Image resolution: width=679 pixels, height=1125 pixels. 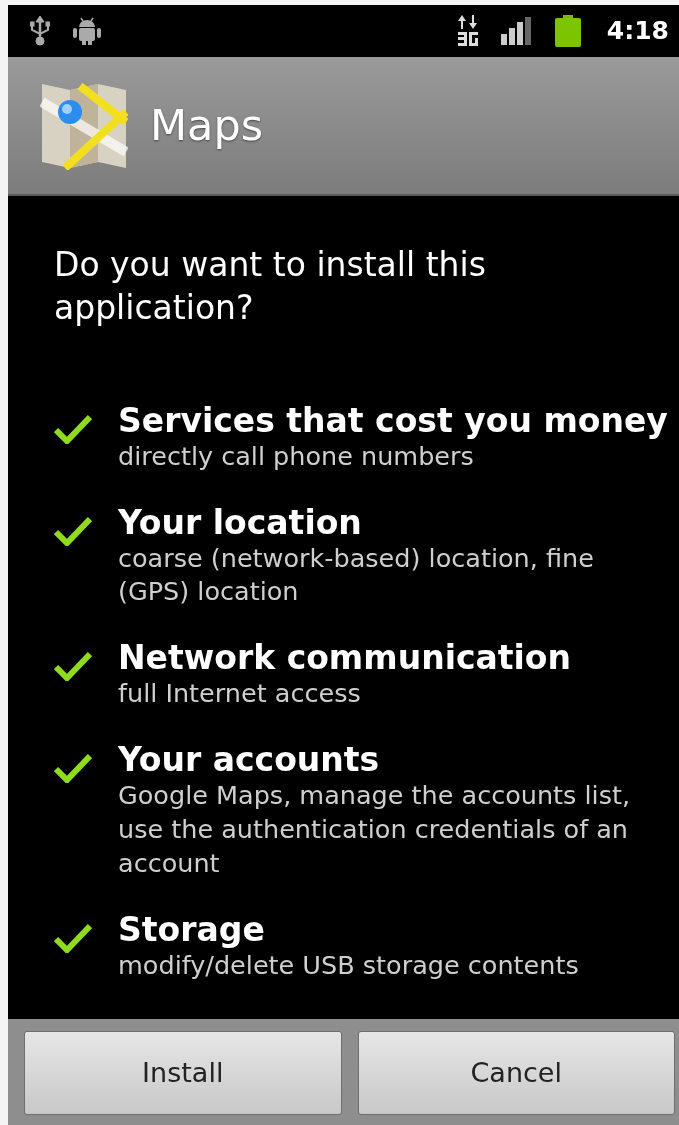 What do you see at coordinates (240, 522) in the screenshot?
I see `permission-title: Your location` at bounding box center [240, 522].